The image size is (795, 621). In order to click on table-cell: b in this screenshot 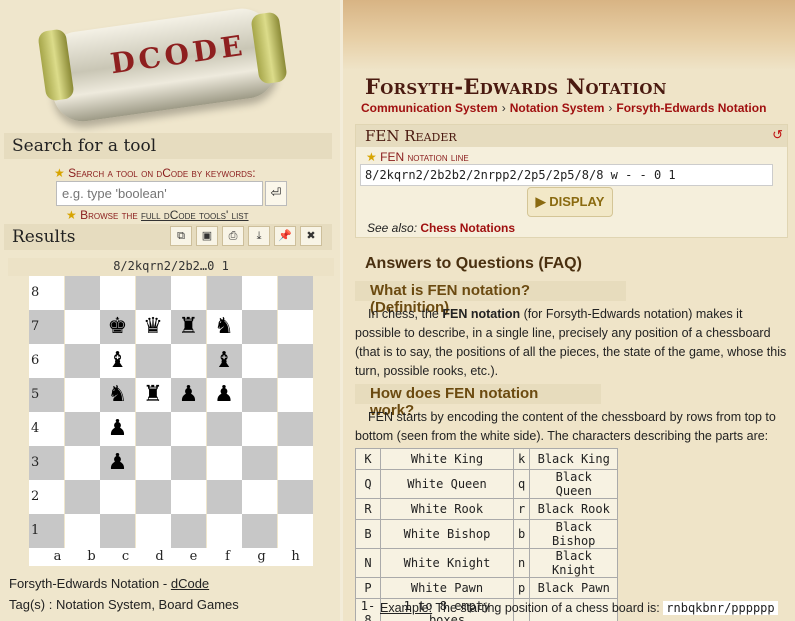, I will do `click(521, 534)`.